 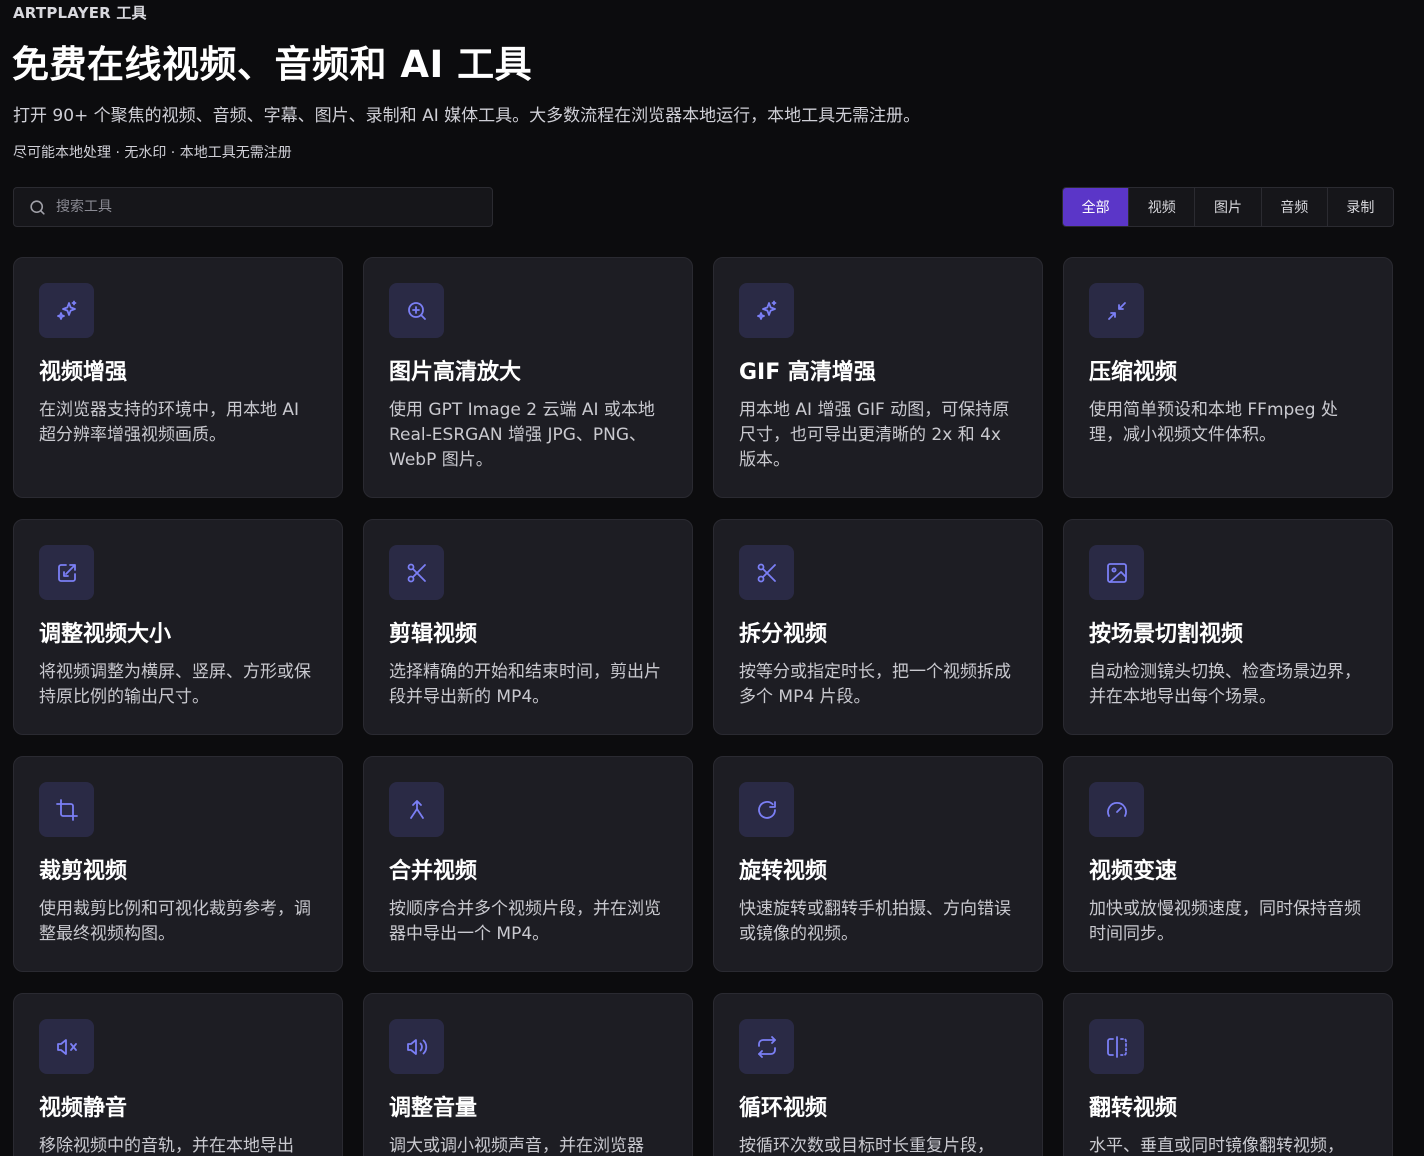 I want to click on search-input, so click(x=274, y=207).